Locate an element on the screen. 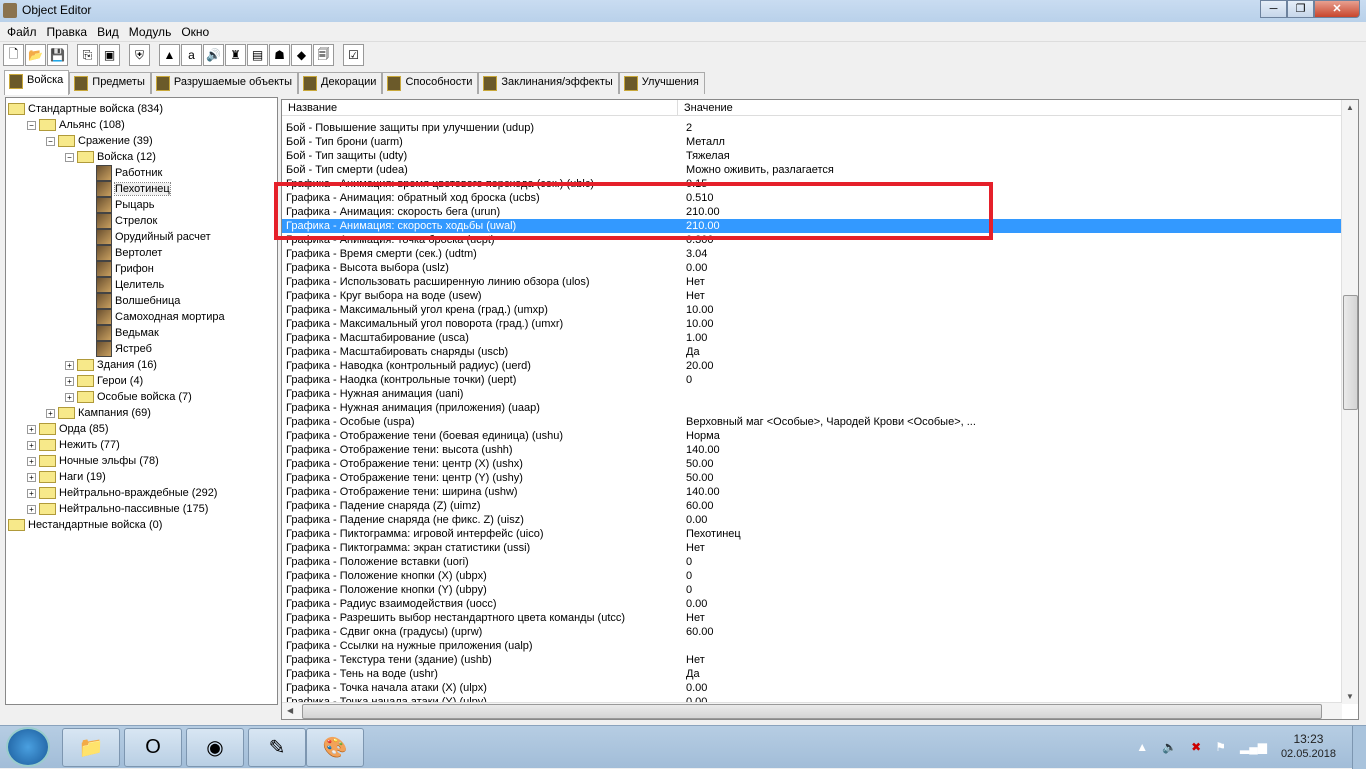 This screenshot has height=769, width=1366. column-header-value: Значение is located at coordinates (1010, 107).